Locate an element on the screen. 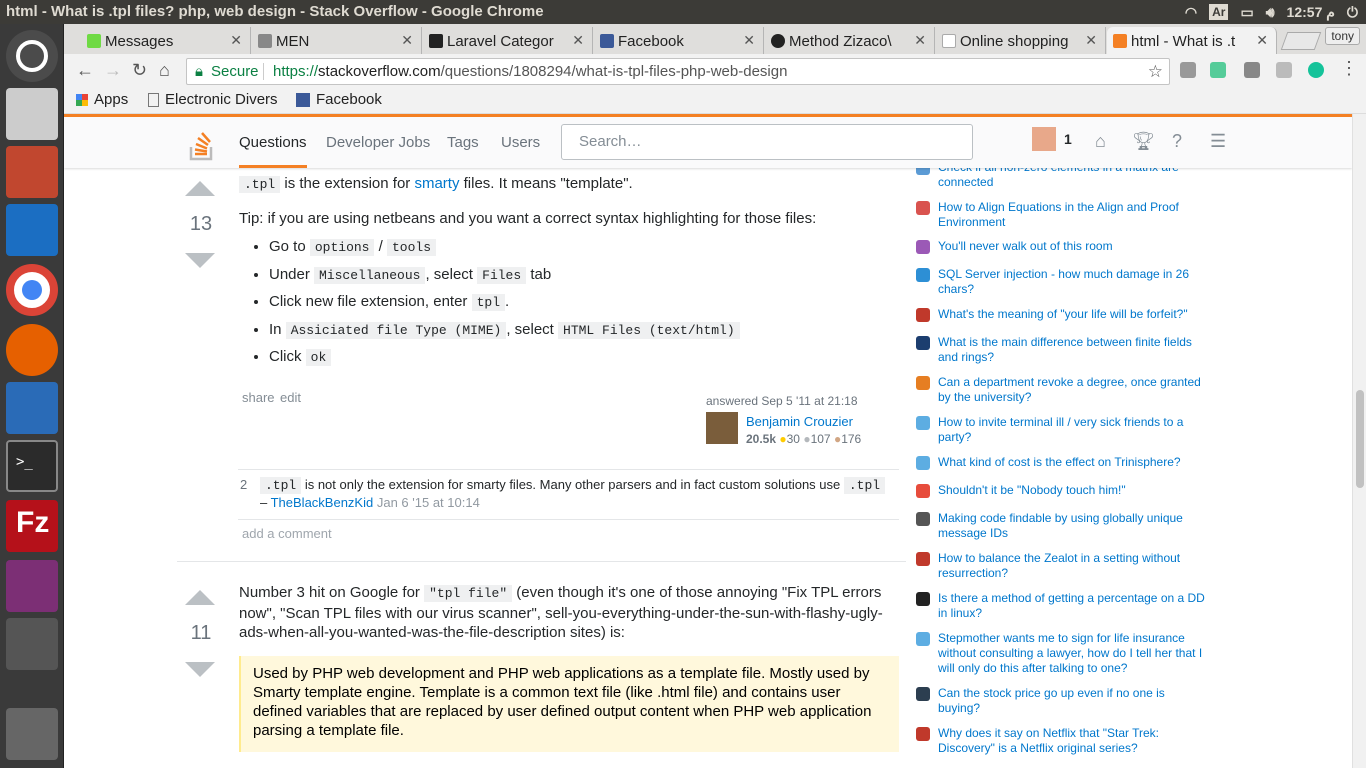  user-name-link: Benjamin Crouzier is located at coordinates (799, 421).